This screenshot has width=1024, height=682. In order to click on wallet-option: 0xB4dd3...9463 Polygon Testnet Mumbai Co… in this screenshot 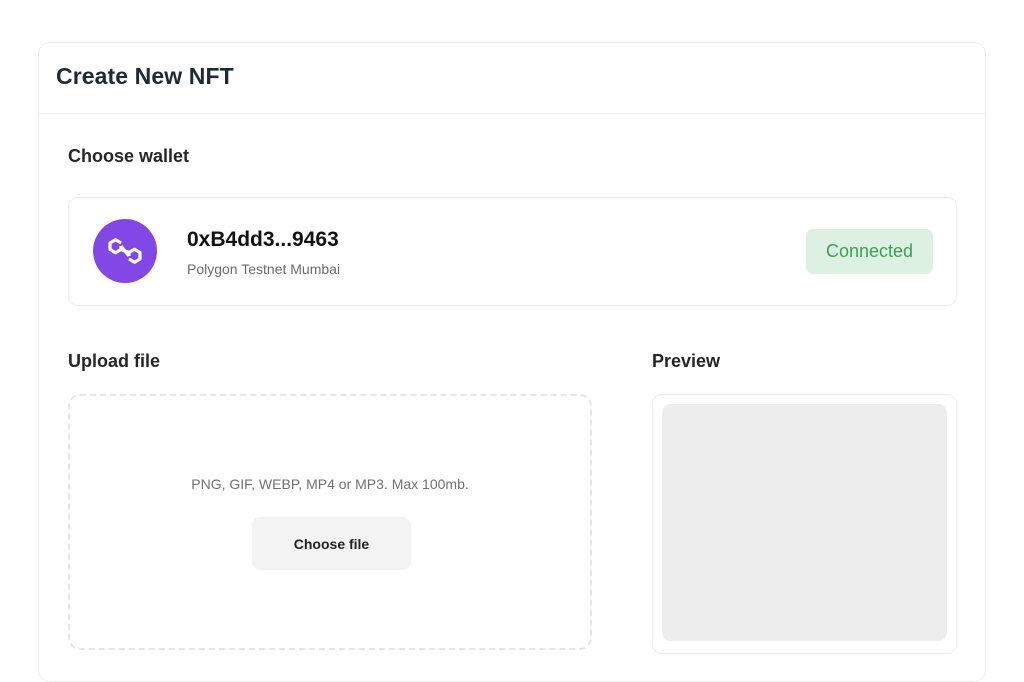, I will do `click(512, 251)`.